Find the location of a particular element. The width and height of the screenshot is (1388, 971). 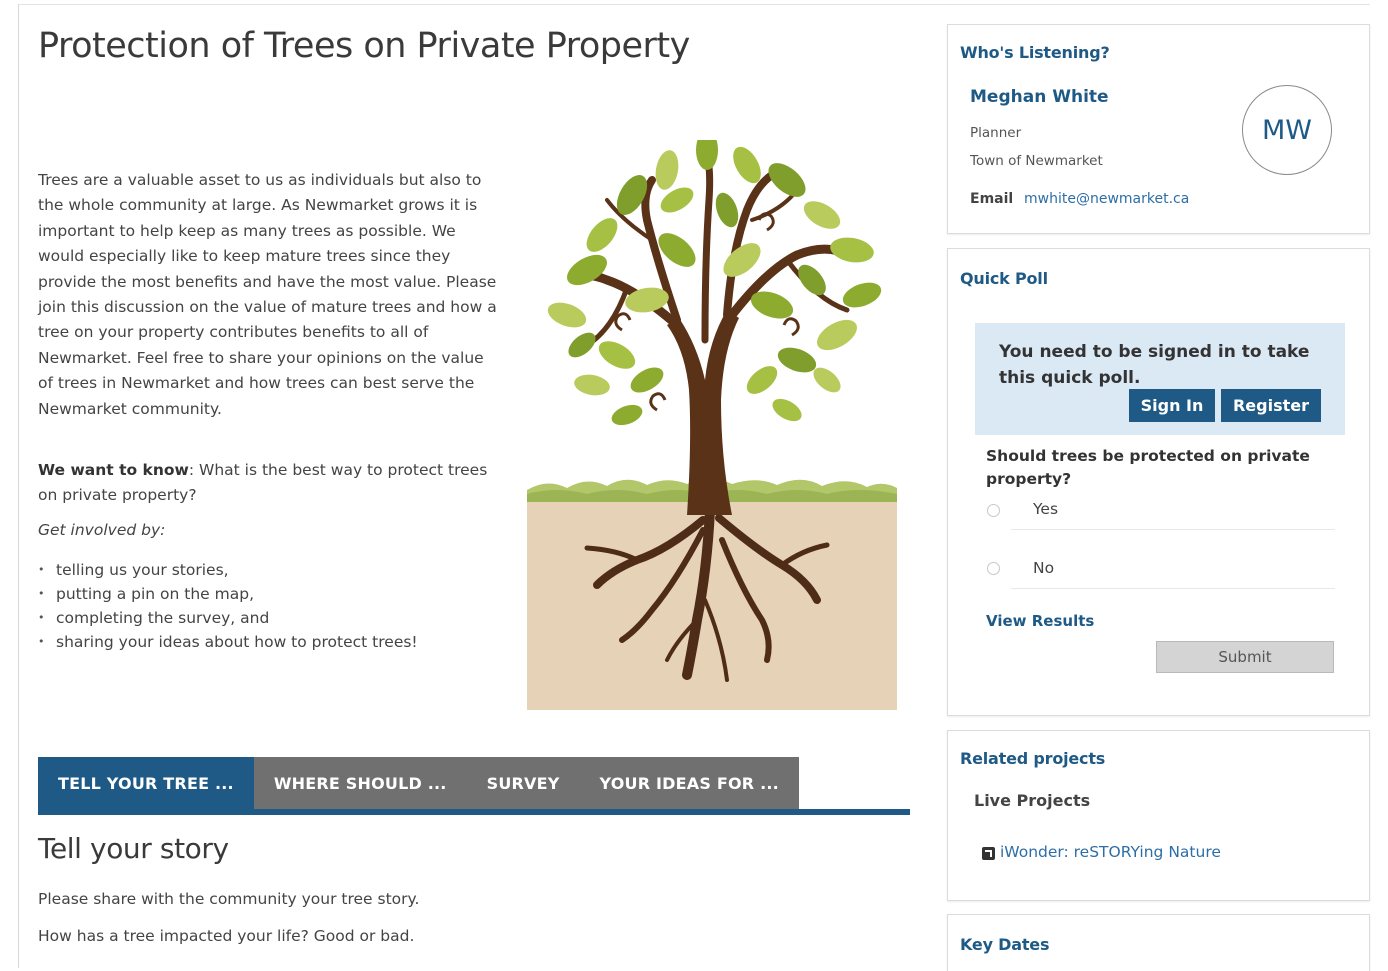

tab-survey: SURVEY is located at coordinates (523, 783).